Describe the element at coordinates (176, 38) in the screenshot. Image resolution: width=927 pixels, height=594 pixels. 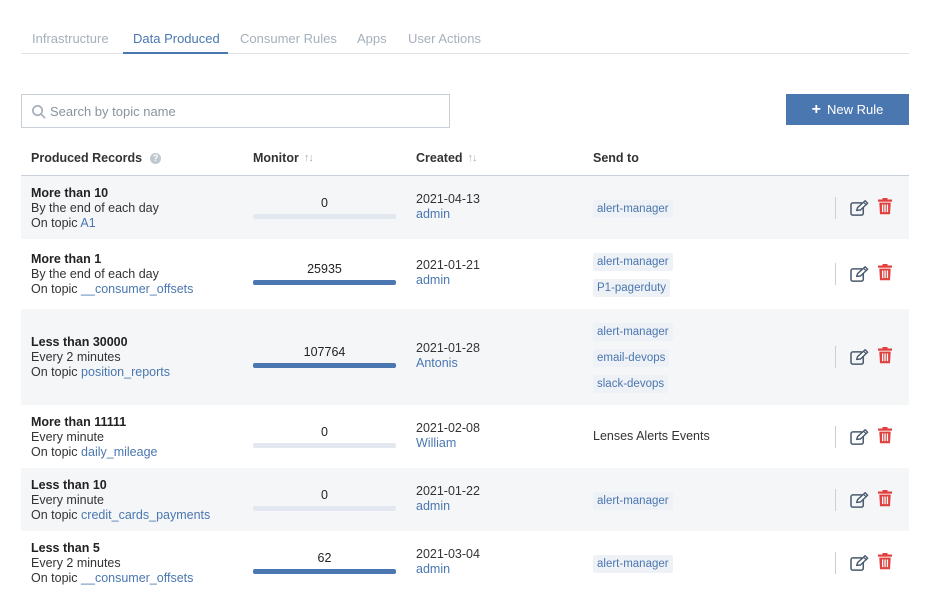
I see `tab-data-produced: Data Produced` at that location.